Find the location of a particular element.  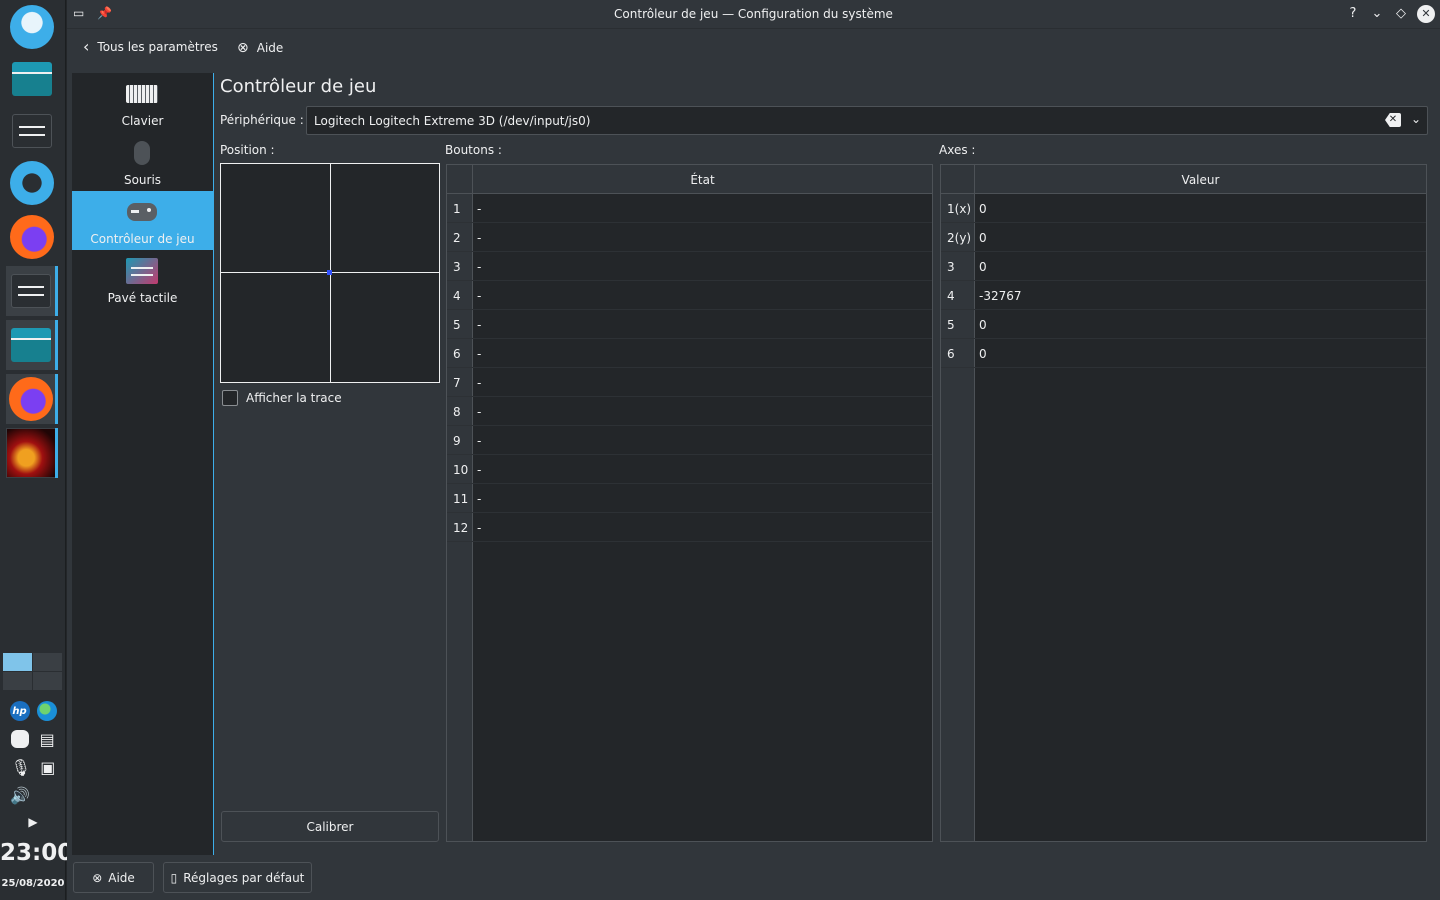

row-value: -32767 is located at coordinates (1000, 296).